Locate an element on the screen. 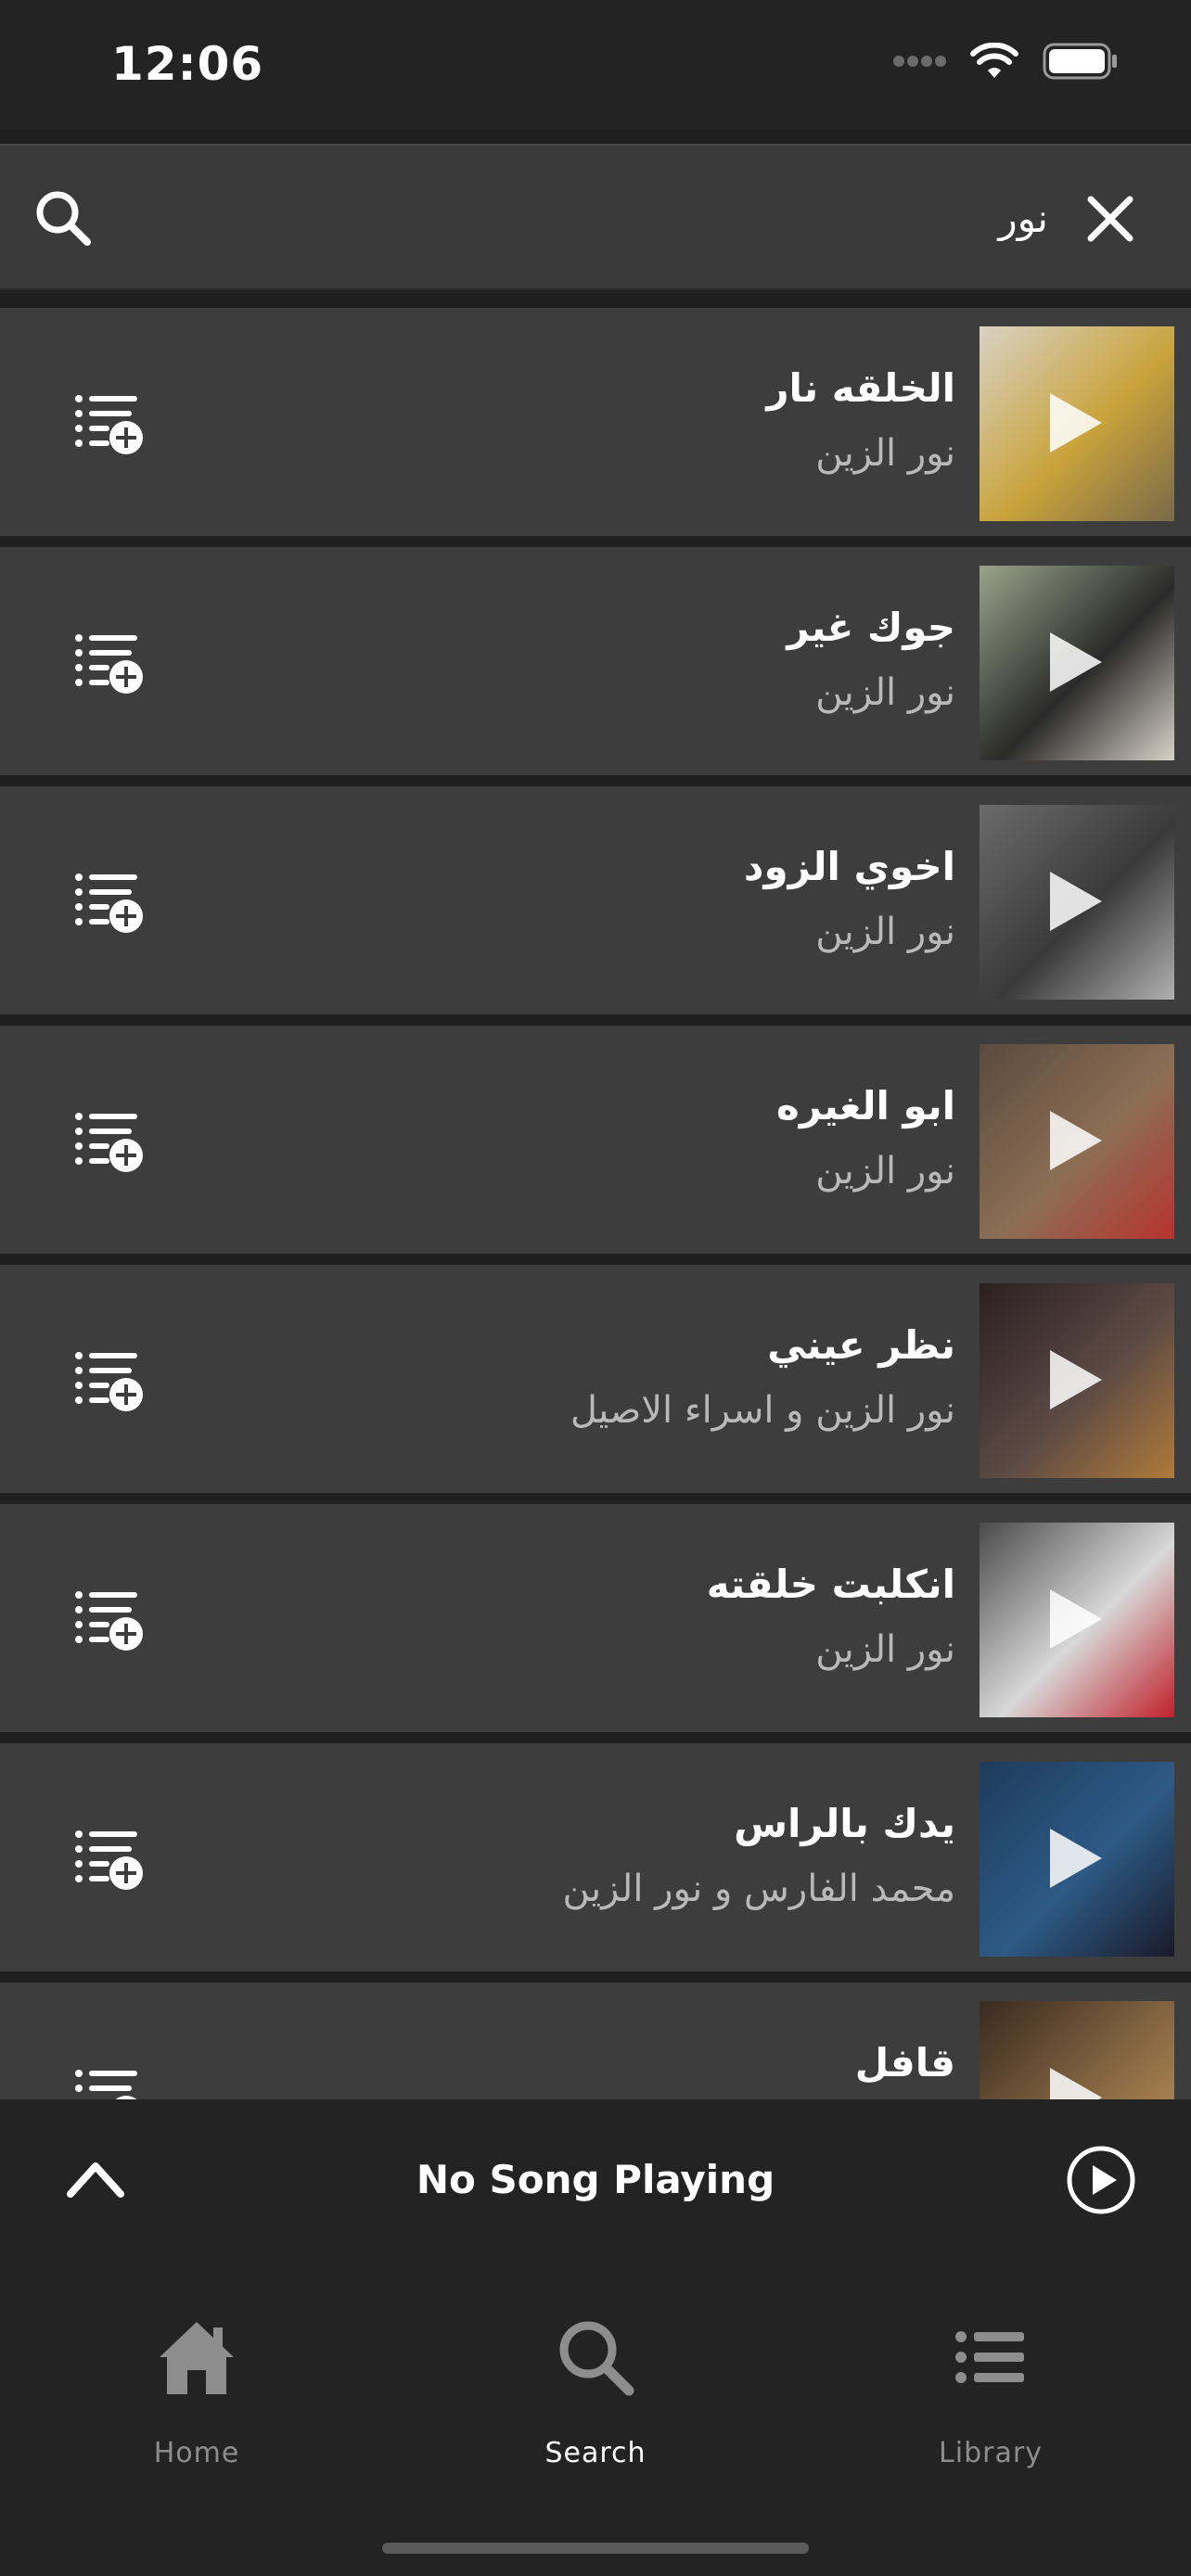  song-row: اخوي الزود نور الزين is located at coordinates (595, 900).